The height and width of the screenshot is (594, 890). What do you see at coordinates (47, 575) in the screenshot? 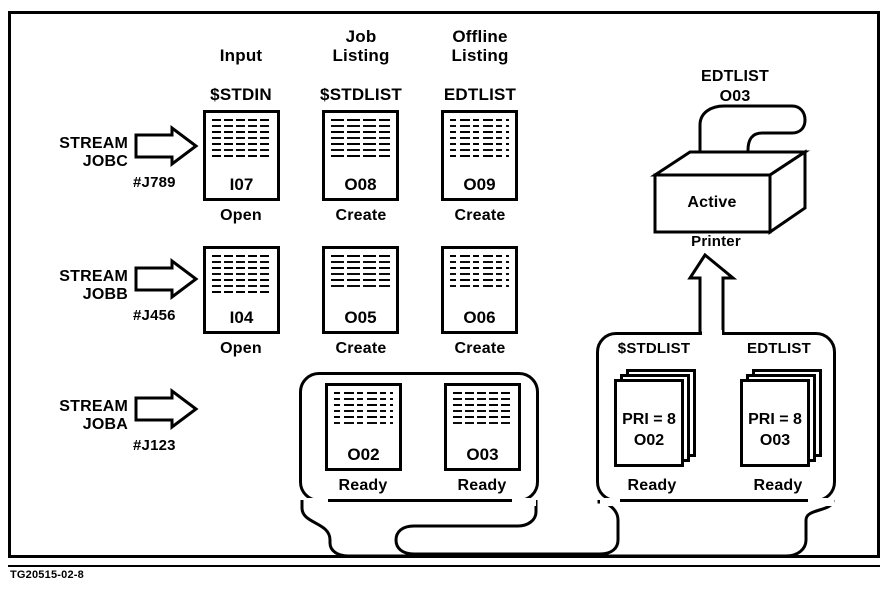
I see `figure-caption: TG20515-02-8` at bounding box center [47, 575].